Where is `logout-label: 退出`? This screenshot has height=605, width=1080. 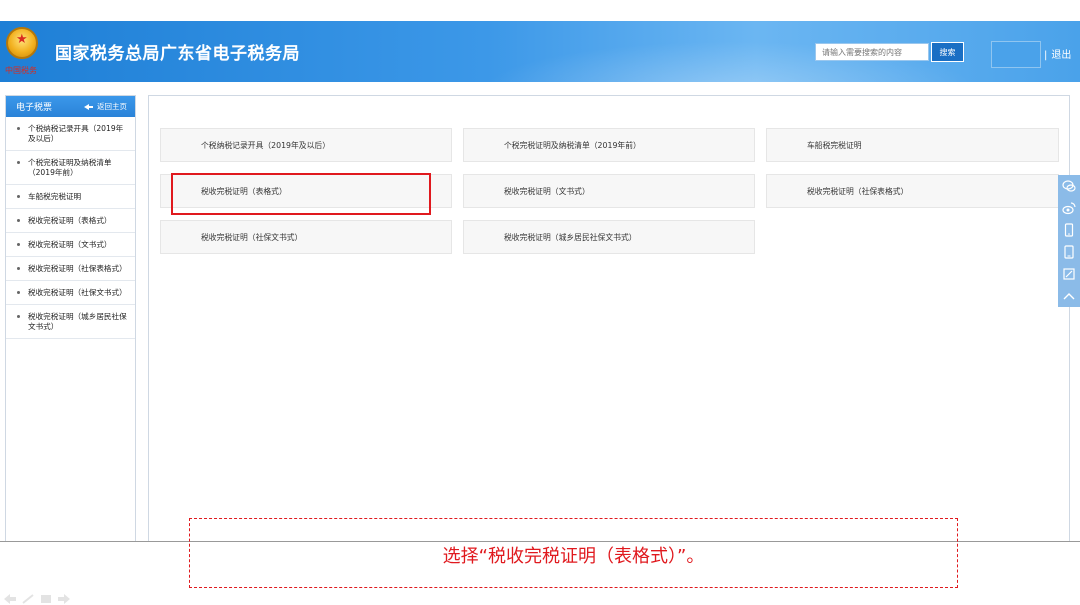 logout-label: 退出 is located at coordinates (1061, 55).